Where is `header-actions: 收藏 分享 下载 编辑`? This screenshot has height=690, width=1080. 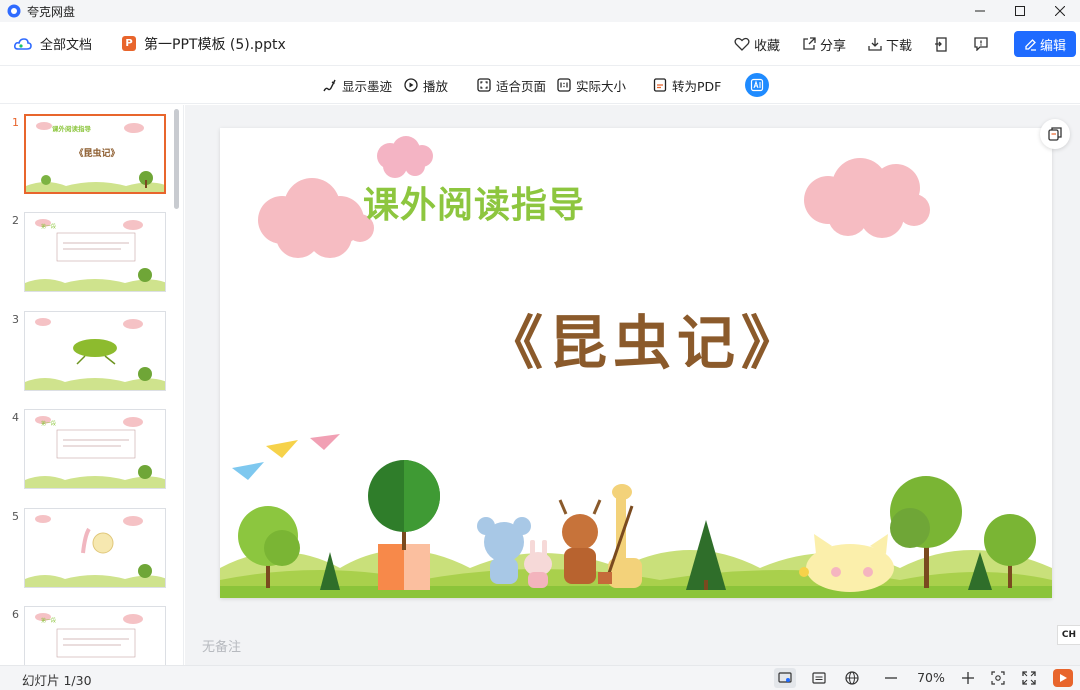
header-actions: 收藏 分享 下载 编辑 is located at coordinates (907, 44).